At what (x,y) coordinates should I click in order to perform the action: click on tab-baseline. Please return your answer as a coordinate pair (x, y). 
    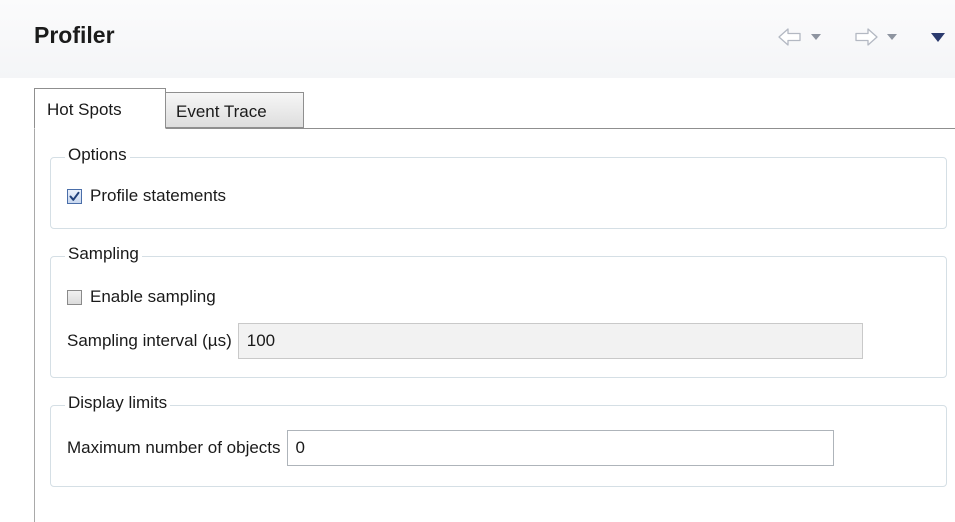
    Looking at the image, I should click on (494, 128).